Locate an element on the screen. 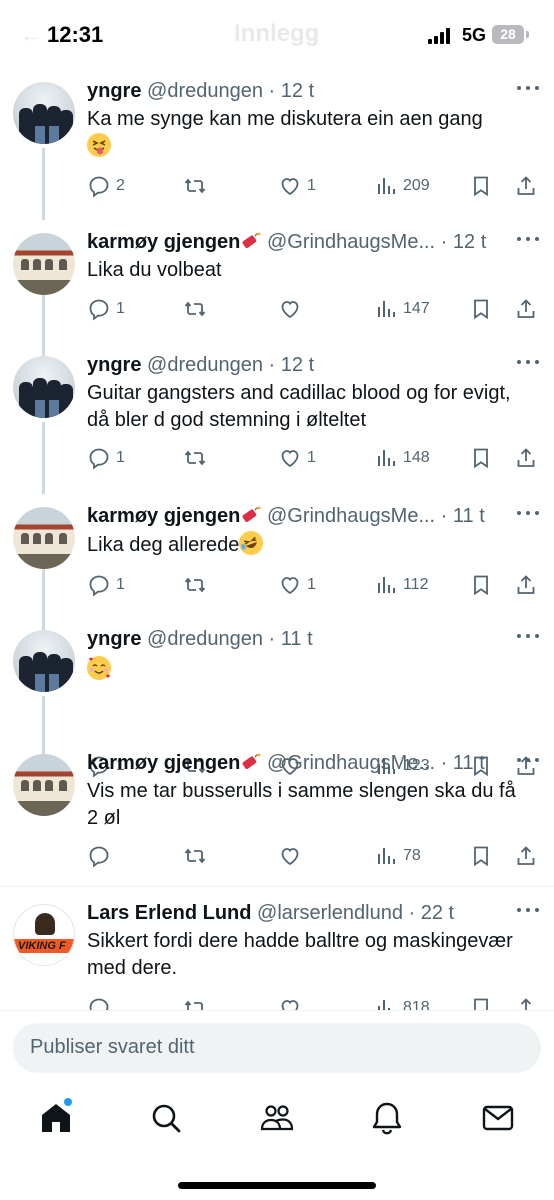  back-arrow-icon: ← is located at coordinates (31, 35).